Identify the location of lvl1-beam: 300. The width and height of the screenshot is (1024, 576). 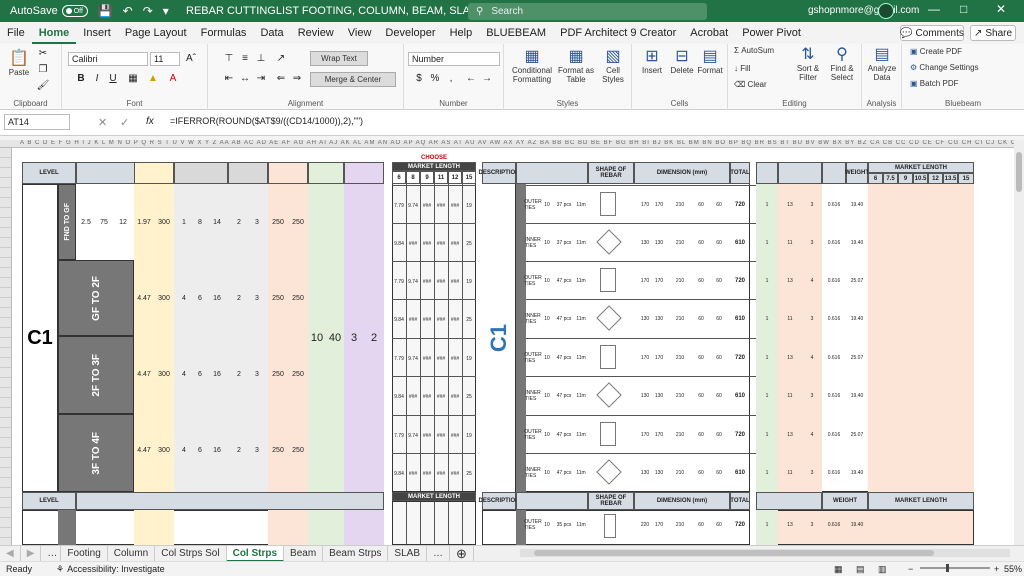
(164, 298).